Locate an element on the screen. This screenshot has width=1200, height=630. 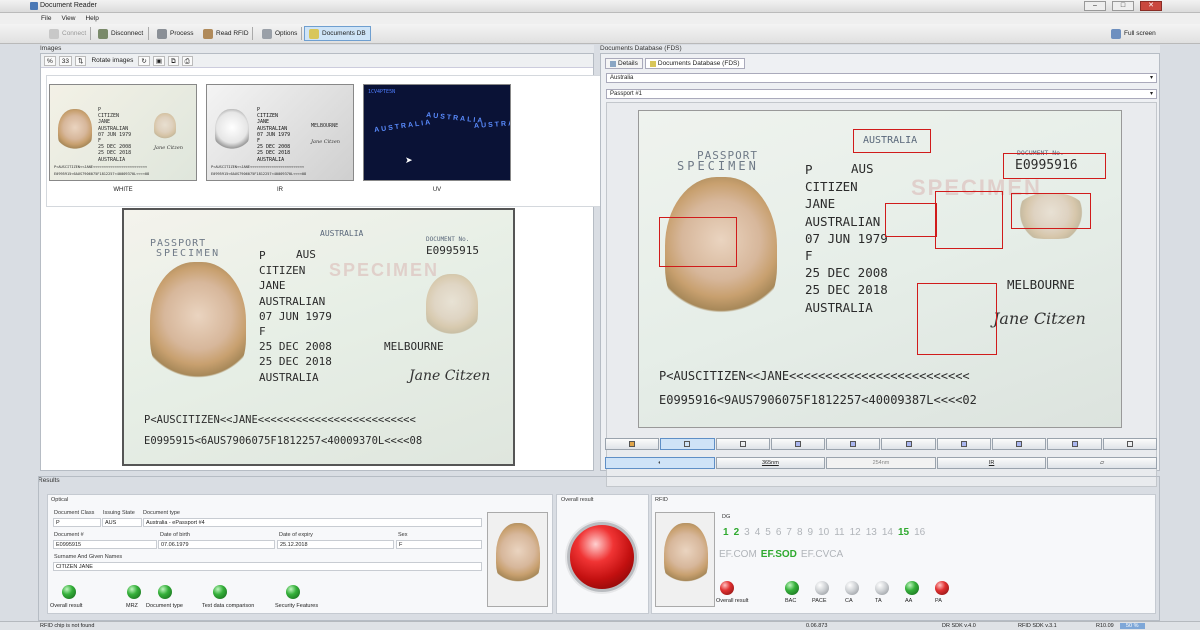
portrait-rfid is located at coordinates (685, 559).